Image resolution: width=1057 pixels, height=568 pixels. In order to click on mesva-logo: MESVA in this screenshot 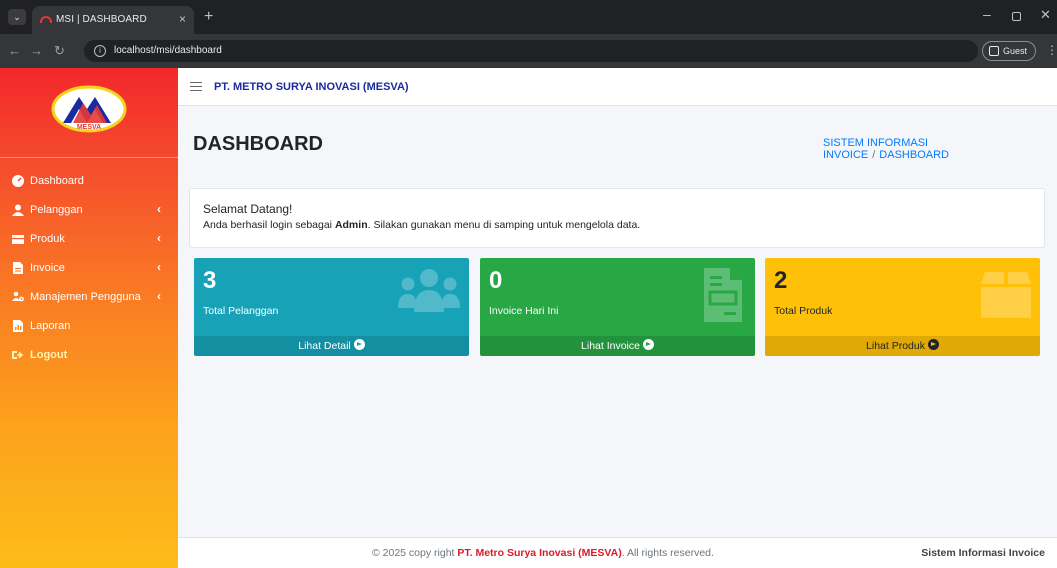, I will do `click(89, 109)`.